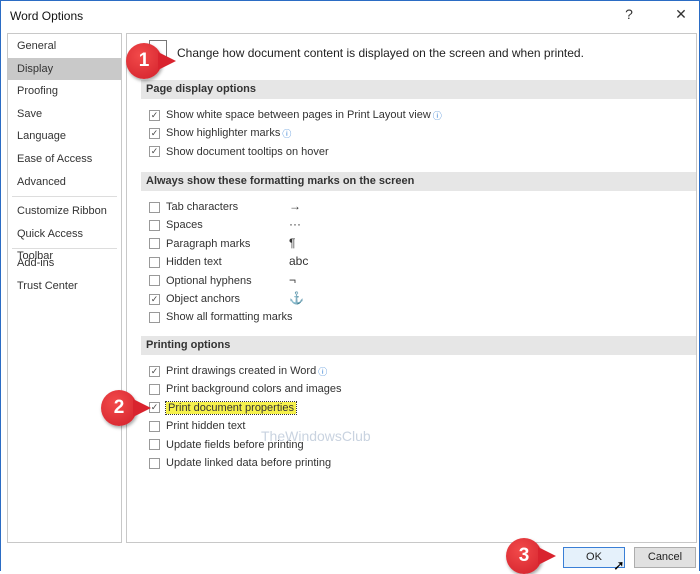  I want to click on callout-2: 2, so click(126, 408).